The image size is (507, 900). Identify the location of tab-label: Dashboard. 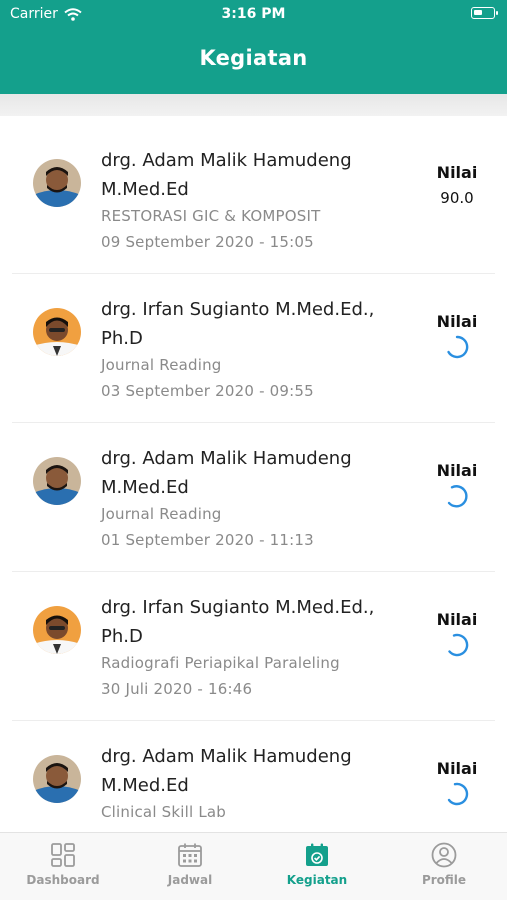
(63, 880).